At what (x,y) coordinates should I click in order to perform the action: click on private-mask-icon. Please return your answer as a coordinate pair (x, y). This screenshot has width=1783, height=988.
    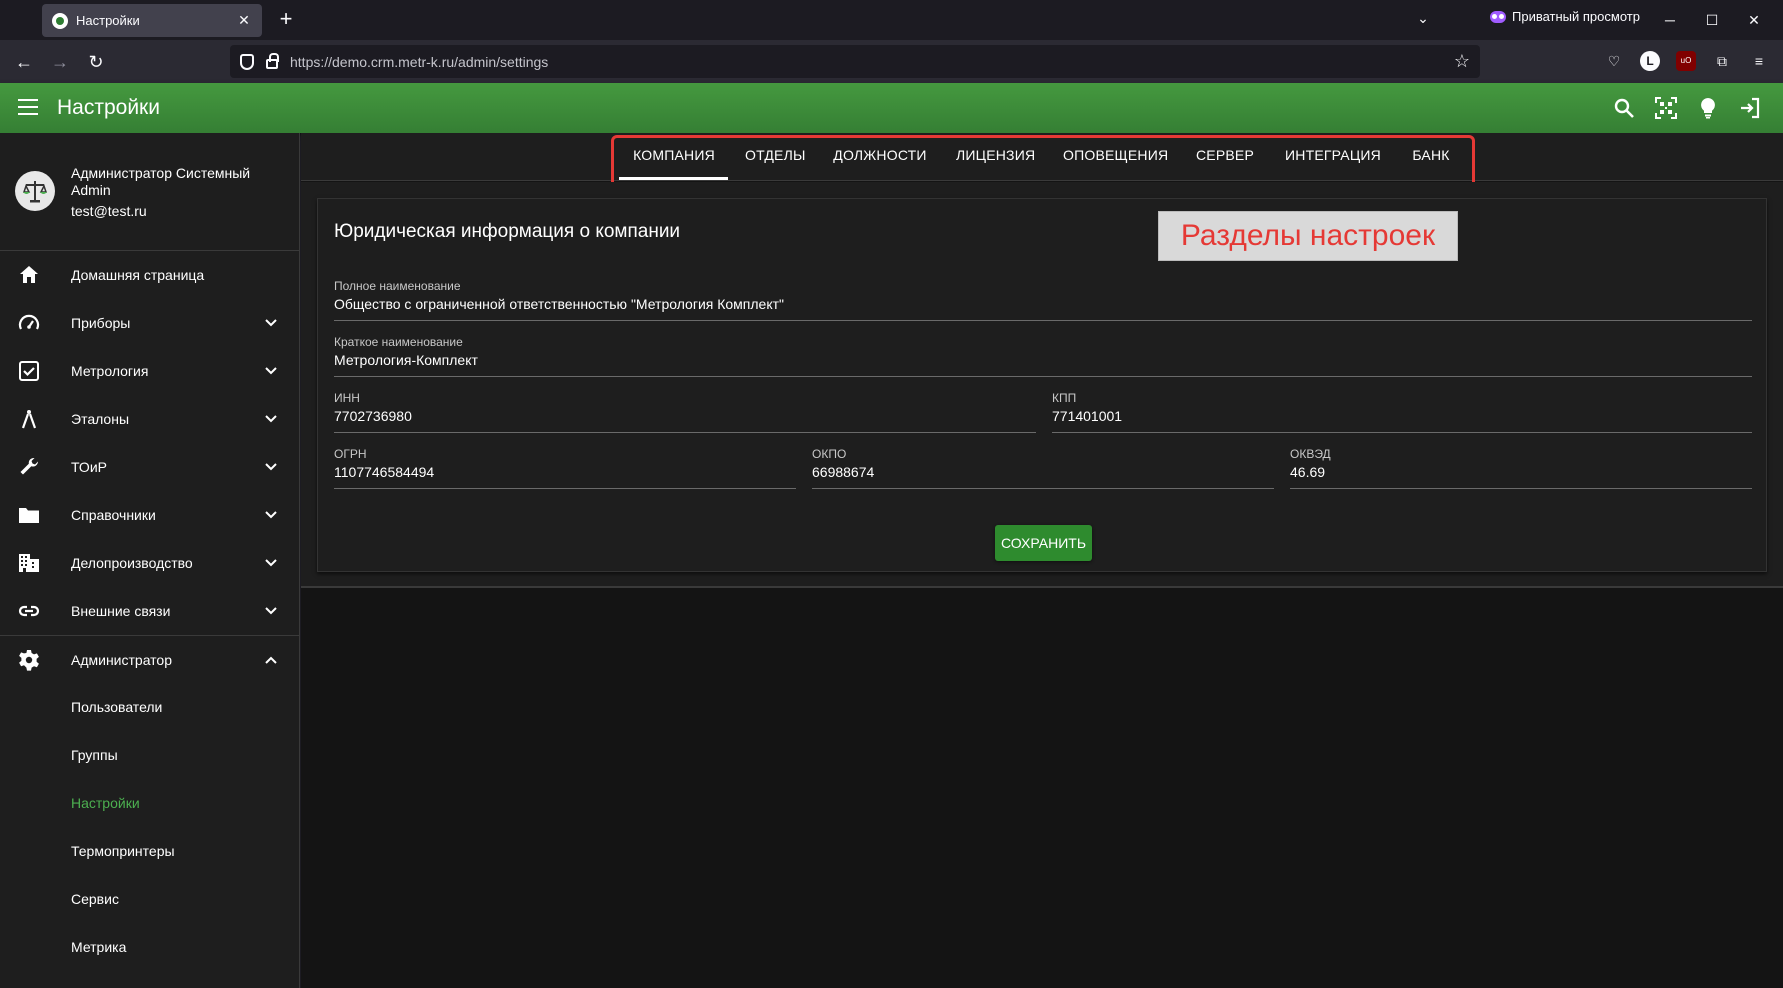
    Looking at the image, I should click on (1498, 16).